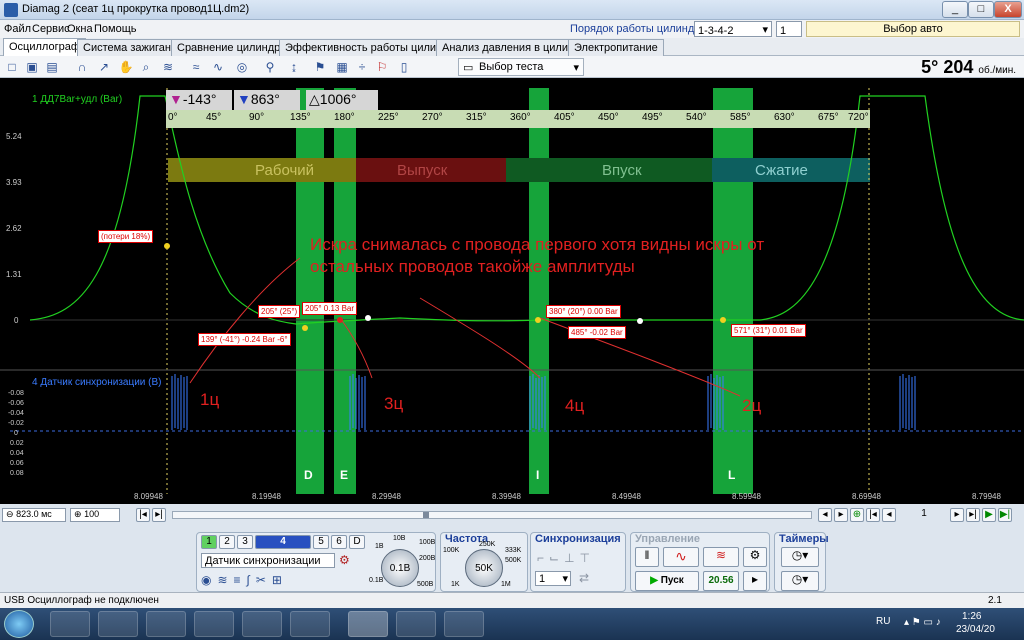 The width and height of the screenshot is (1024, 640). What do you see at coordinates (166, 624) in the screenshot?
I see `taskbar-winrar-icon` at bounding box center [166, 624].